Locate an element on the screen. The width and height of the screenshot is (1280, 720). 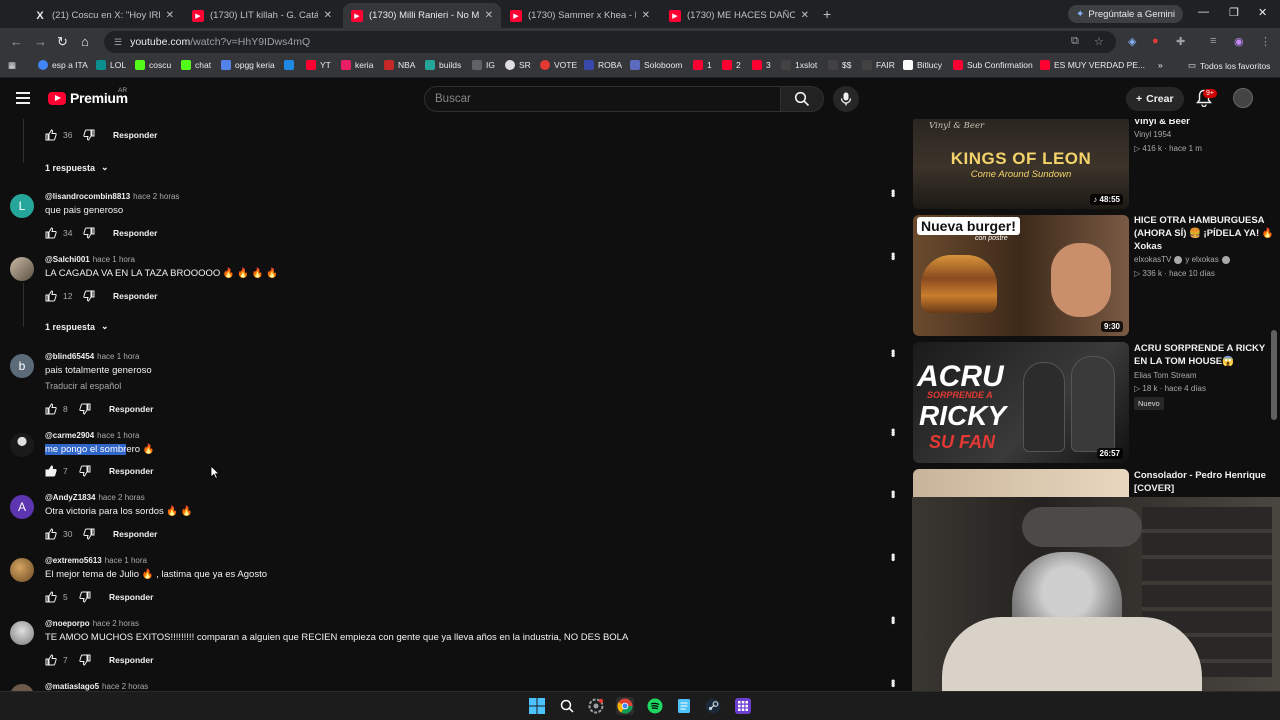
search-button is located at coordinates (802, 99).